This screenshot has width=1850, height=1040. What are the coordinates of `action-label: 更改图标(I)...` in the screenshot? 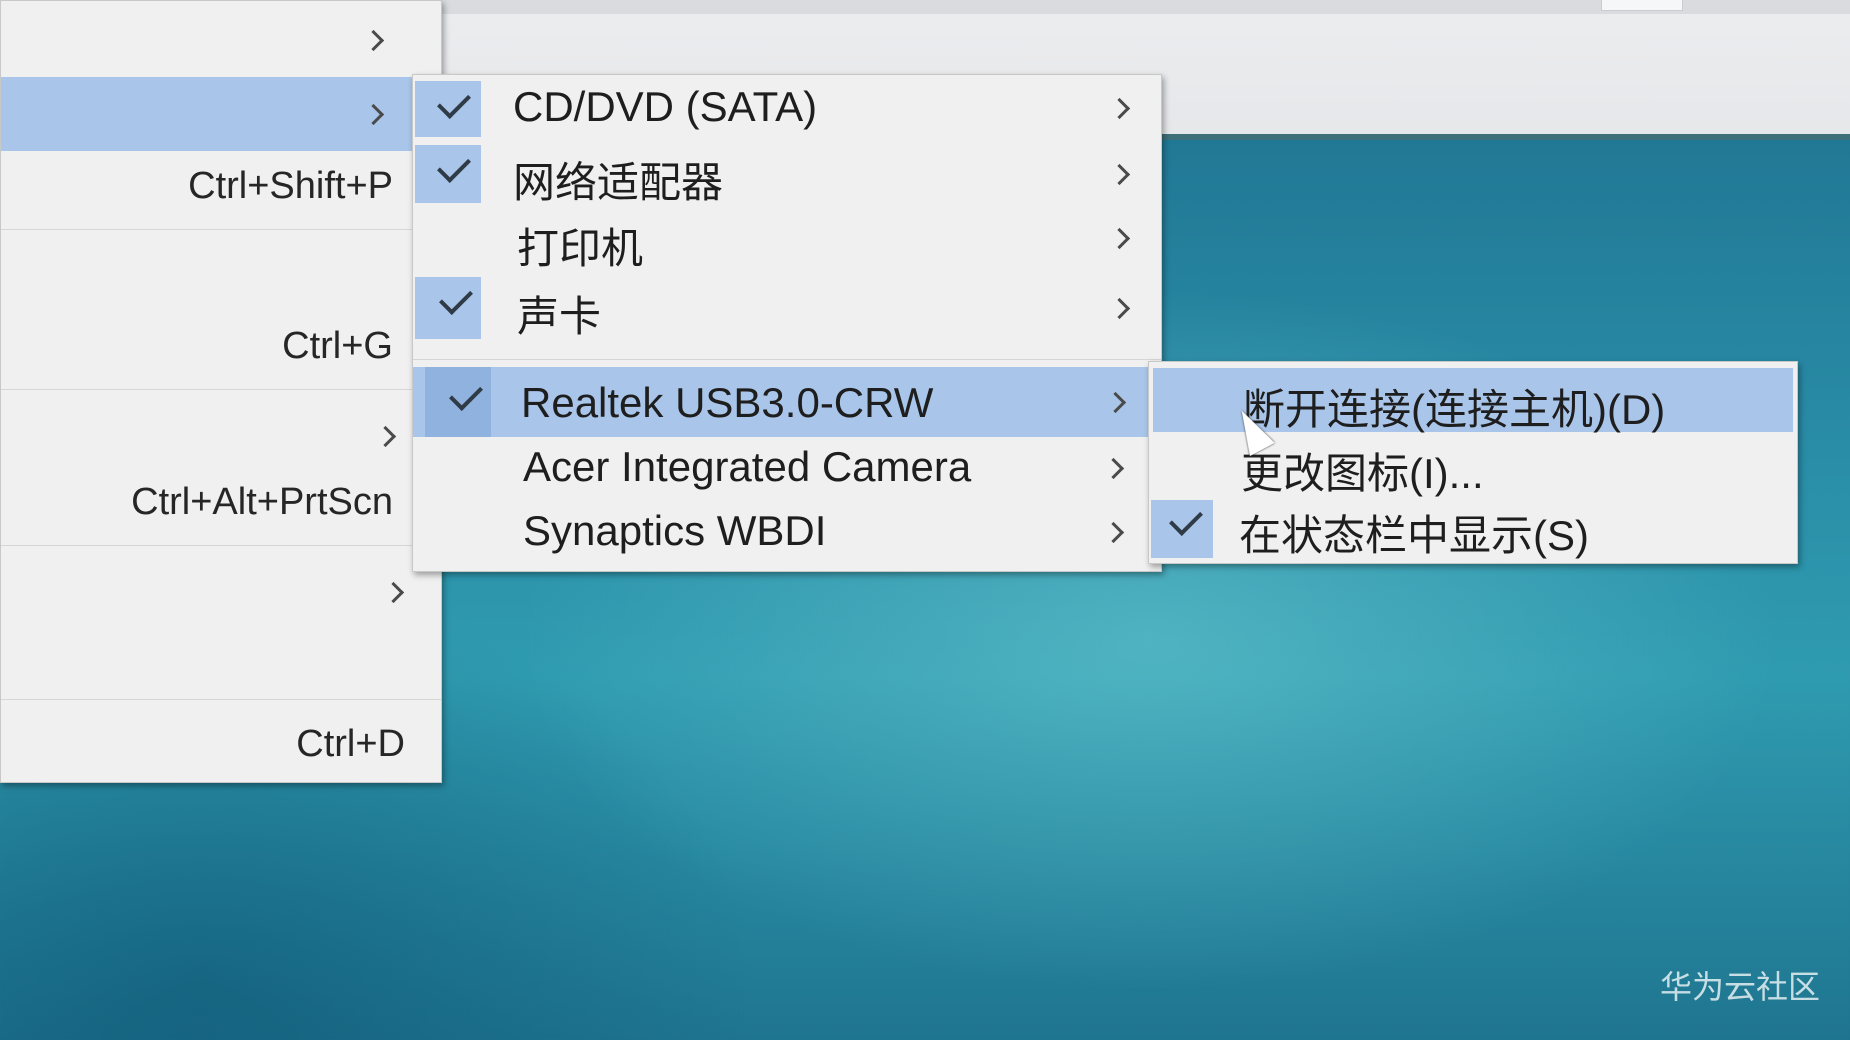 It's located at (1362, 473).